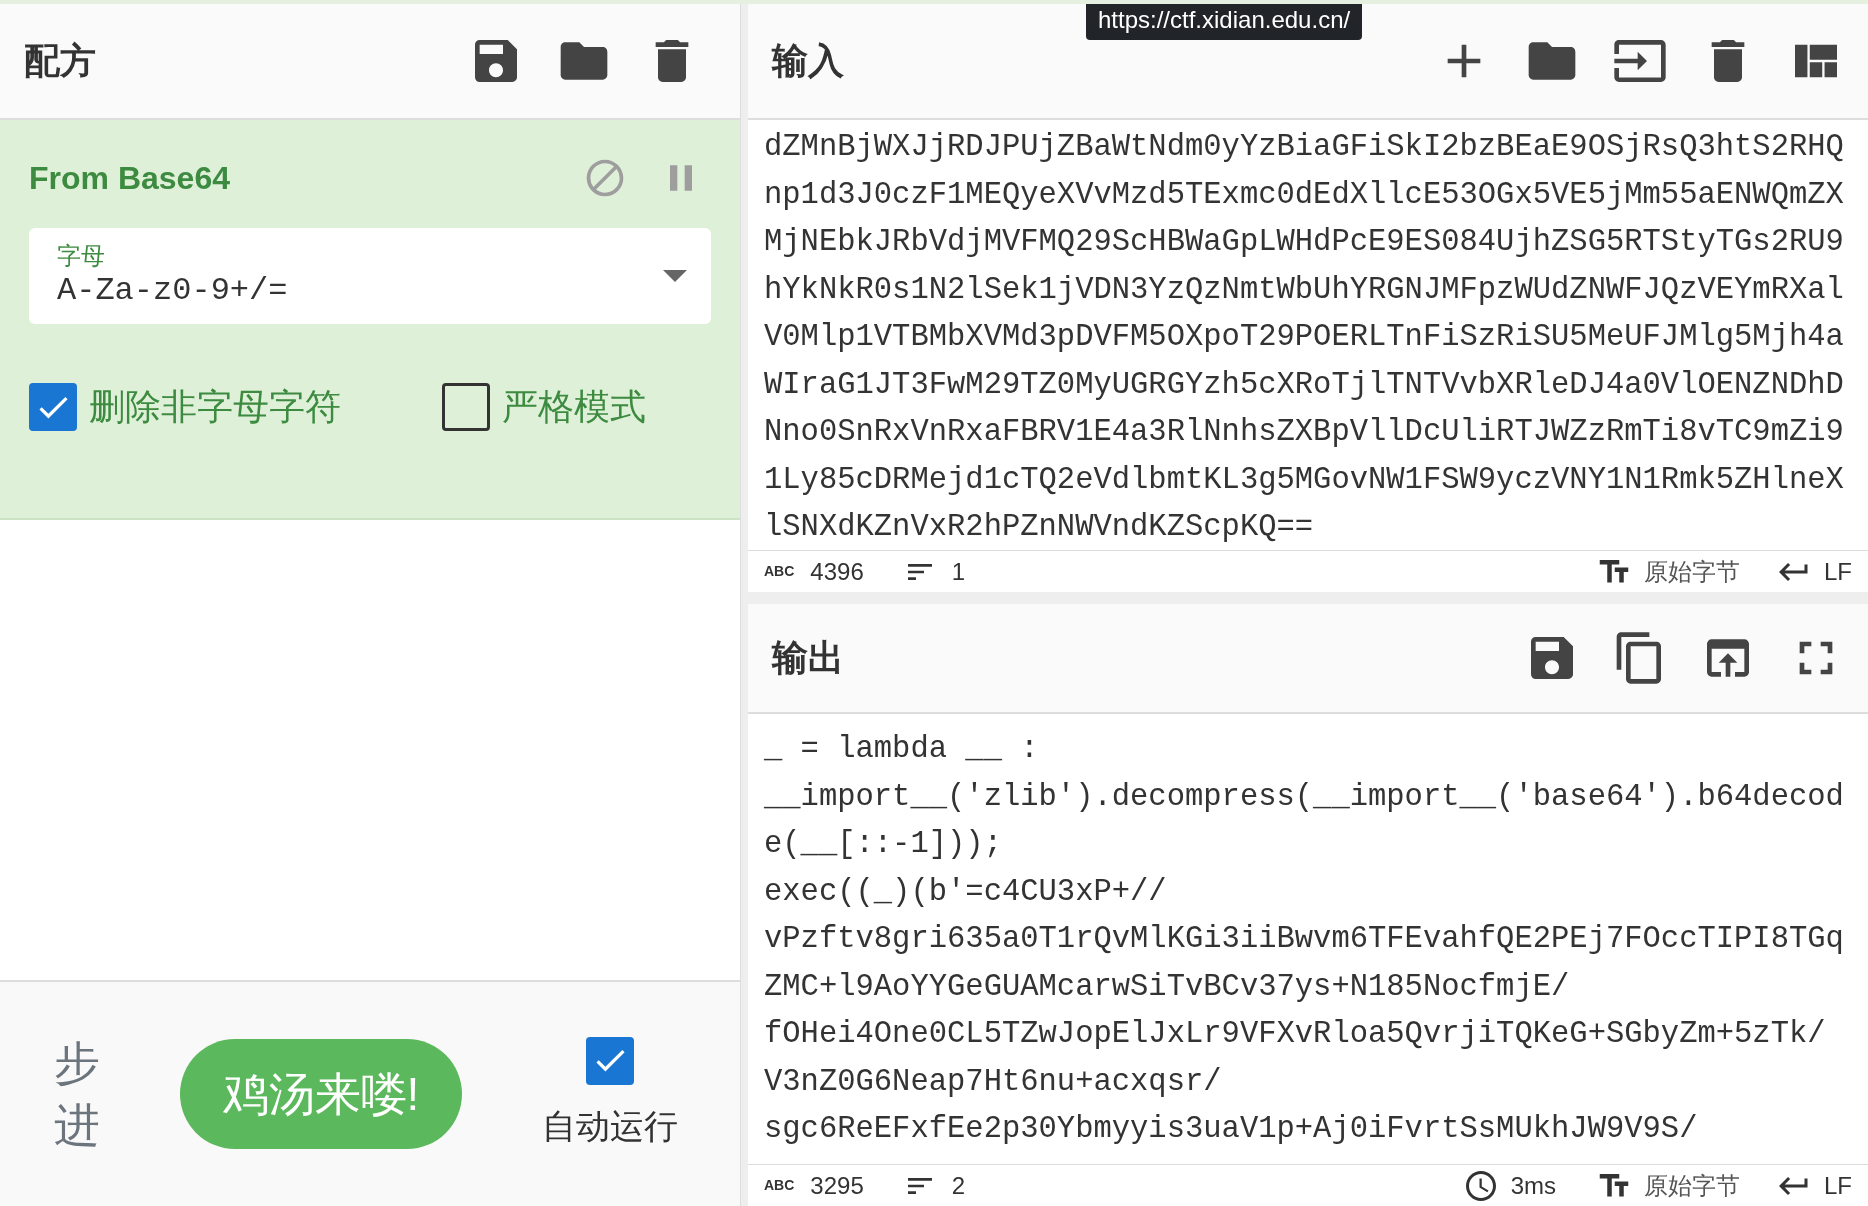 The image size is (1868, 1206). Describe the element at coordinates (675, 276) in the screenshot. I see `dropdown-caret-icon` at that location.